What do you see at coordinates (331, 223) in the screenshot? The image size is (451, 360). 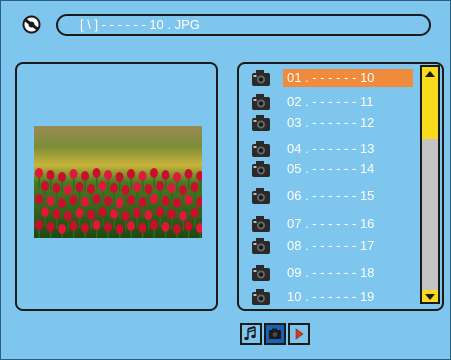 I see `file-list-item-label: 07 . - - - - - - 16` at bounding box center [331, 223].